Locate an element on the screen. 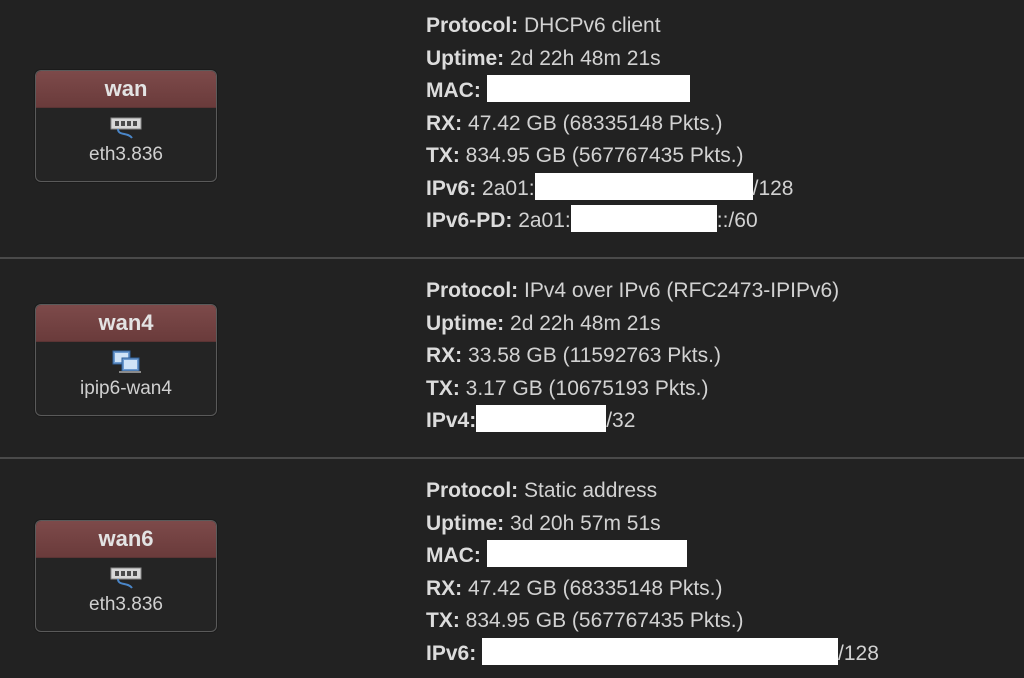 Image resolution: width=1024 pixels, height=678 pixels. interface-name: wan is located at coordinates (126, 89).